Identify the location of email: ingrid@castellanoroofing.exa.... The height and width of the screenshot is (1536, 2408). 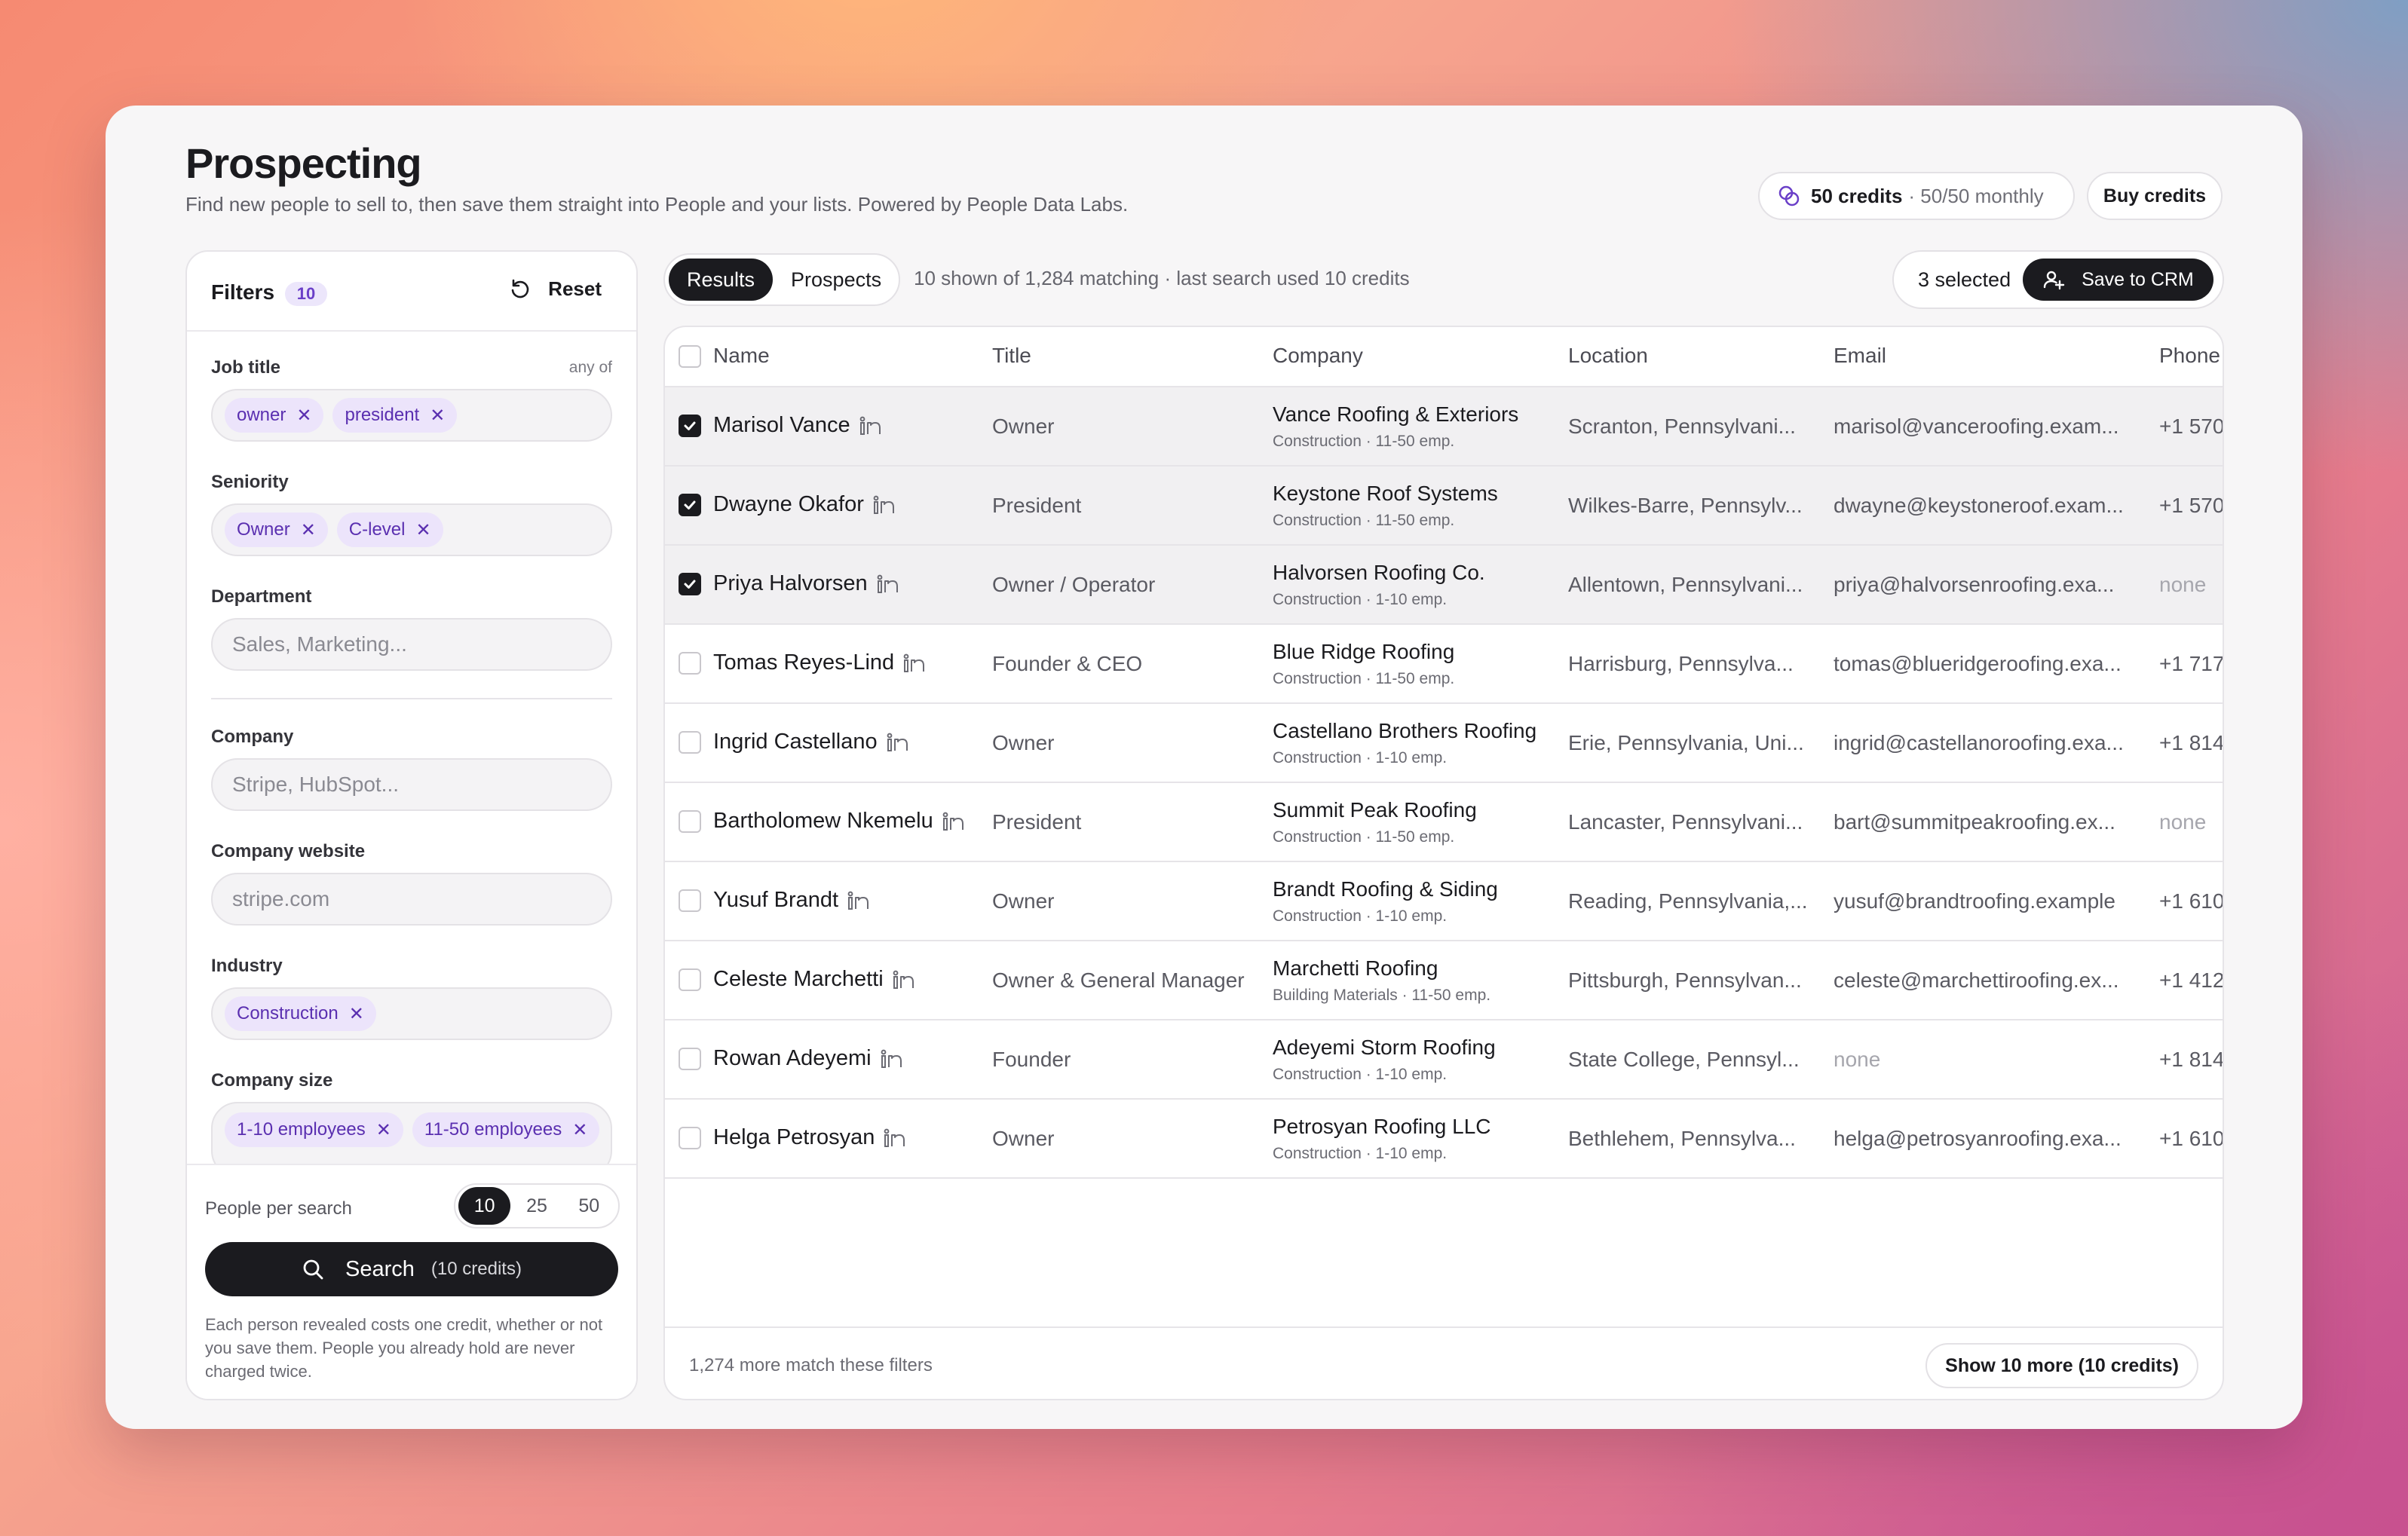
(1983, 743).